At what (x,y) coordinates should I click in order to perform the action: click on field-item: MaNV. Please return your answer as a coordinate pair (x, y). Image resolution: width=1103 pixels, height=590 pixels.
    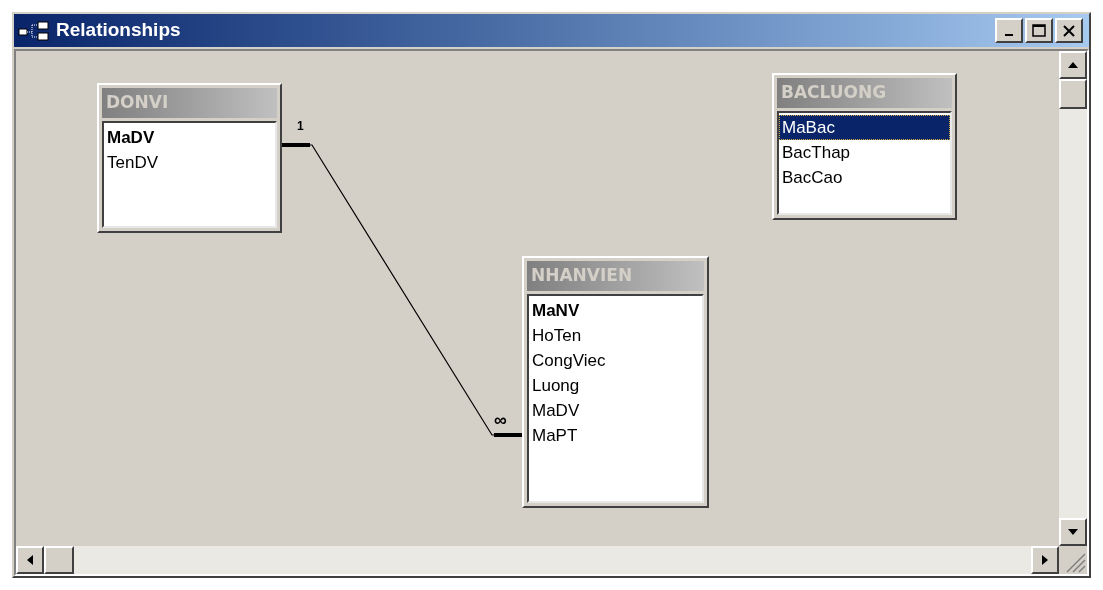
    Looking at the image, I should click on (615, 310).